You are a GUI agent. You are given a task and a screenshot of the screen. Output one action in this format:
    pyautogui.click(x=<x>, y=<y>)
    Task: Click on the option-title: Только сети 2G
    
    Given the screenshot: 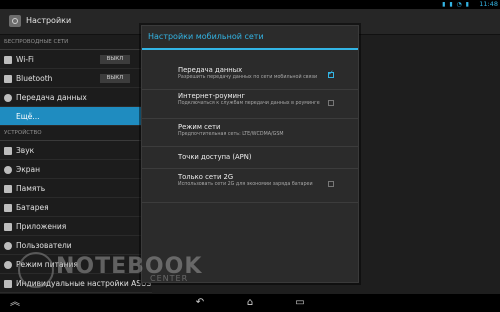 What is the action you would take?
    pyautogui.click(x=206, y=177)
    